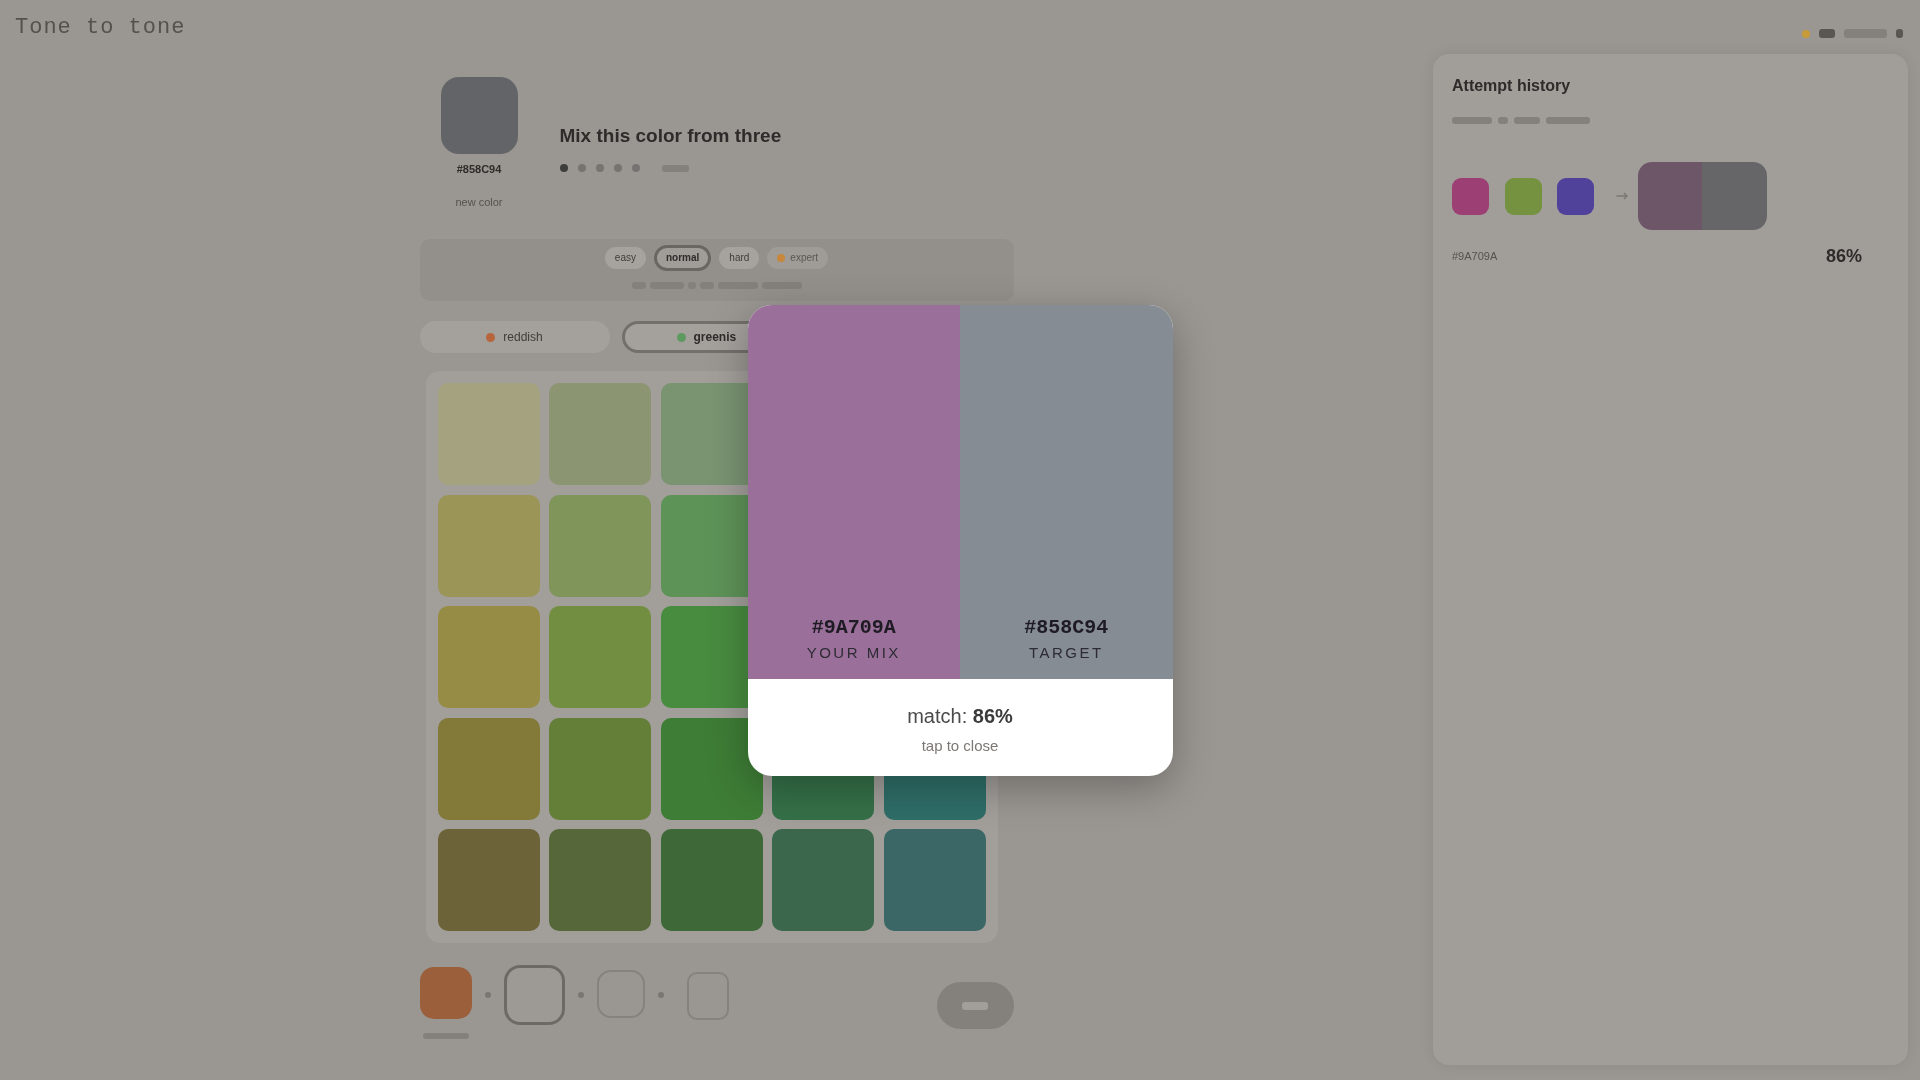 Image resolution: width=1920 pixels, height=1080 pixels. Describe the element at coordinates (1512, 86) in the screenshot. I see `history-title: Attempt history` at that location.